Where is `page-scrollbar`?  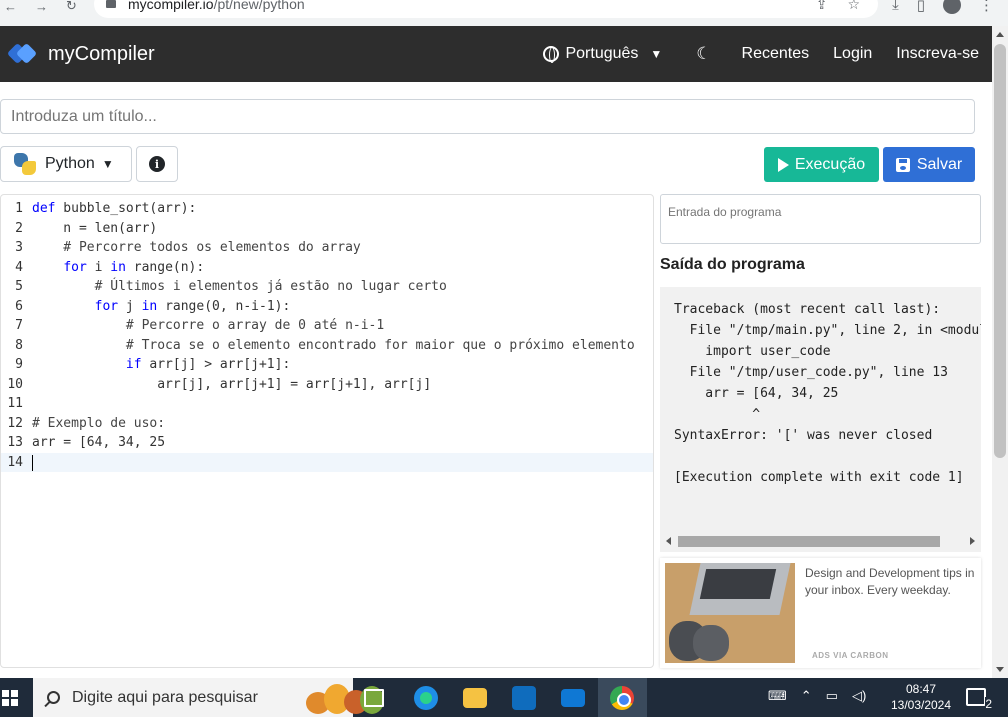 page-scrollbar is located at coordinates (1000, 352).